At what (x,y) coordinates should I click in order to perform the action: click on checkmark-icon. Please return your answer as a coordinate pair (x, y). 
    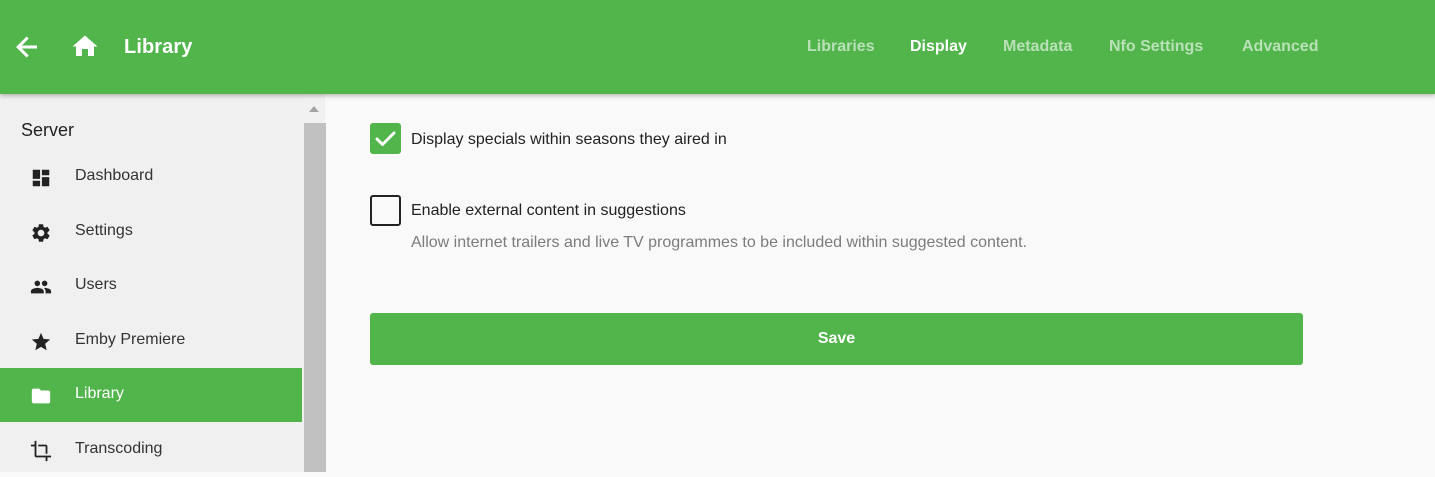
    Looking at the image, I should click on (385, 138).